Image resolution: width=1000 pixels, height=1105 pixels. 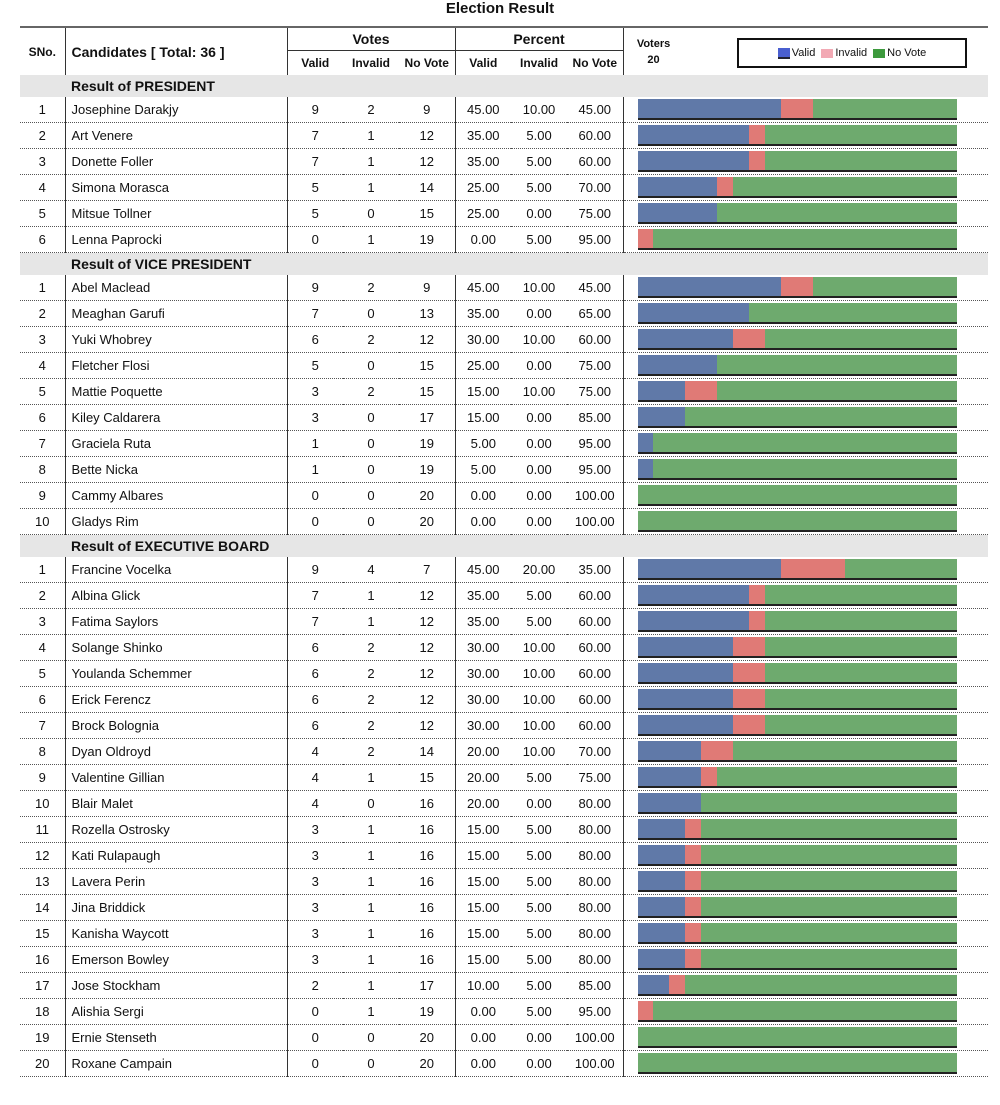 I want to click on candidate-row: 19 Ernie Stenseth 0 0 20 0.00 0.00 100.00, so click(x=504, y=1037).